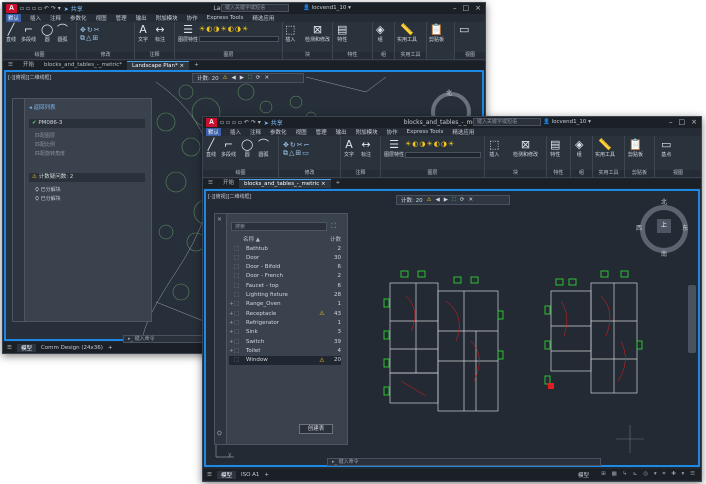 The width and height of the screenshot is (706, 484). Describe the element at coordinates (87, 177) in the screenshot. I see `back-section-2: ⚠ 计数疑问数: 2` at that location.